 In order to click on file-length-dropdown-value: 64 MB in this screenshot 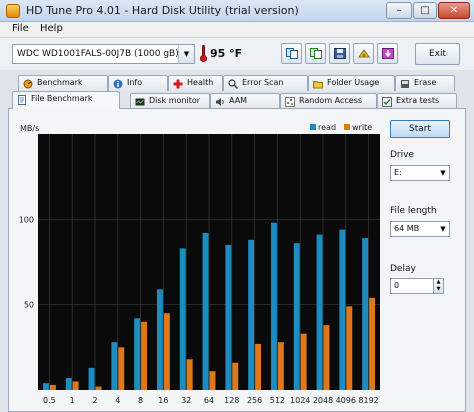, I will do `click(407, 228)`.